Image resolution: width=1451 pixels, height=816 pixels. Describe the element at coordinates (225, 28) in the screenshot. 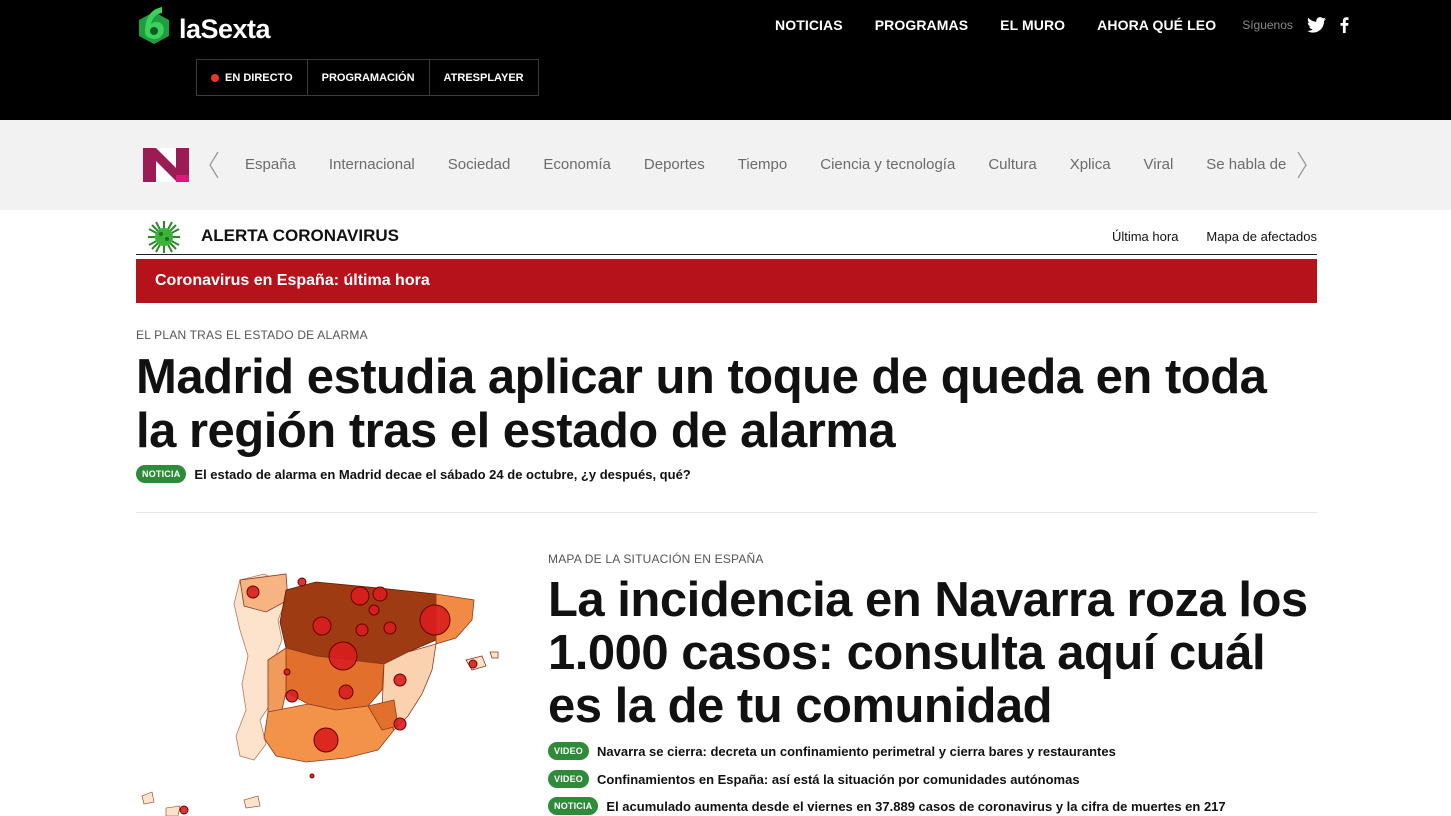

I see `brand-name: laSexta` at that location.